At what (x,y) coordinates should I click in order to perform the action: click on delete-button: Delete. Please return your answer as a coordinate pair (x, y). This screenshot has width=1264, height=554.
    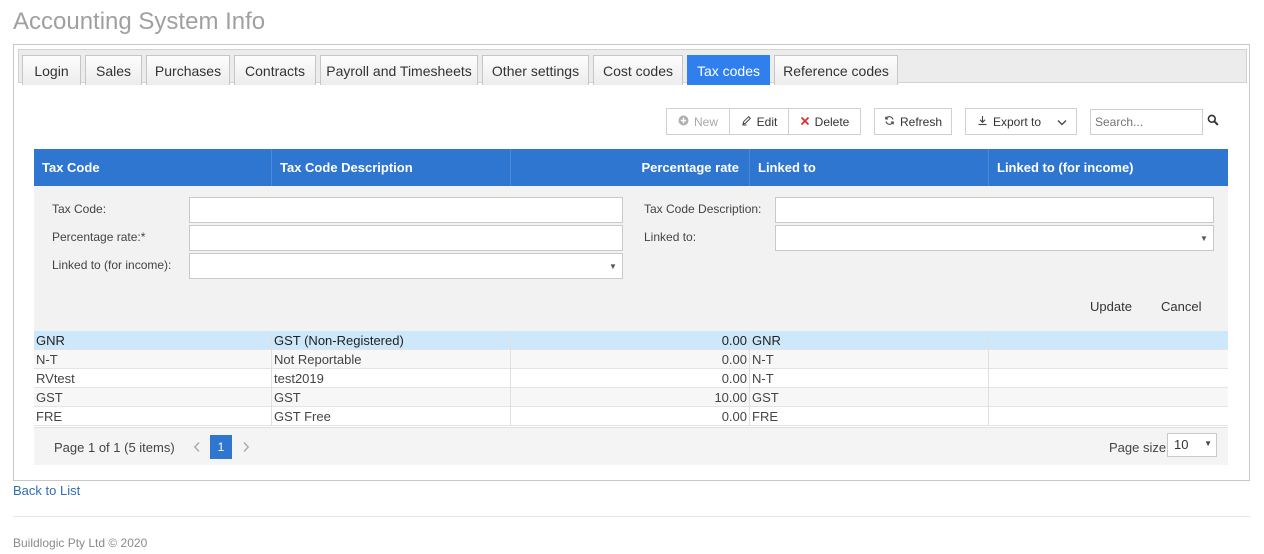
    Looking at the image, I should click on (824, 121).